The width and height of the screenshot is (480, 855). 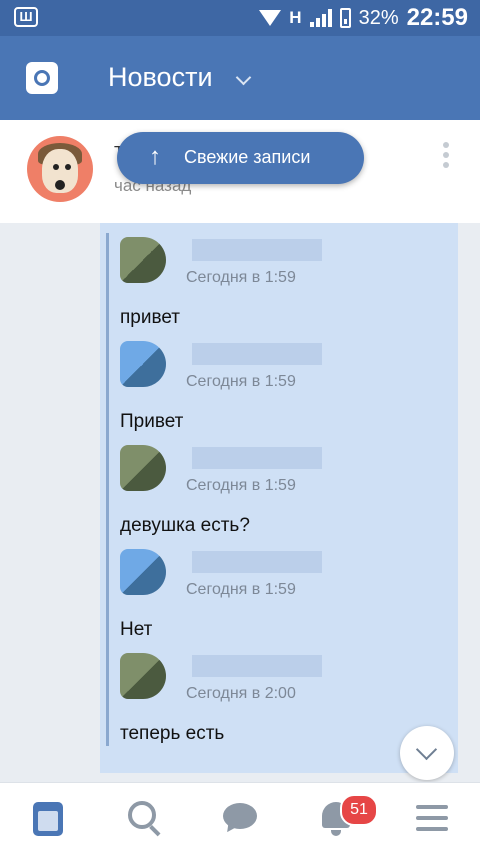 I want to click on nav-menu, so click(x=440, y=819).